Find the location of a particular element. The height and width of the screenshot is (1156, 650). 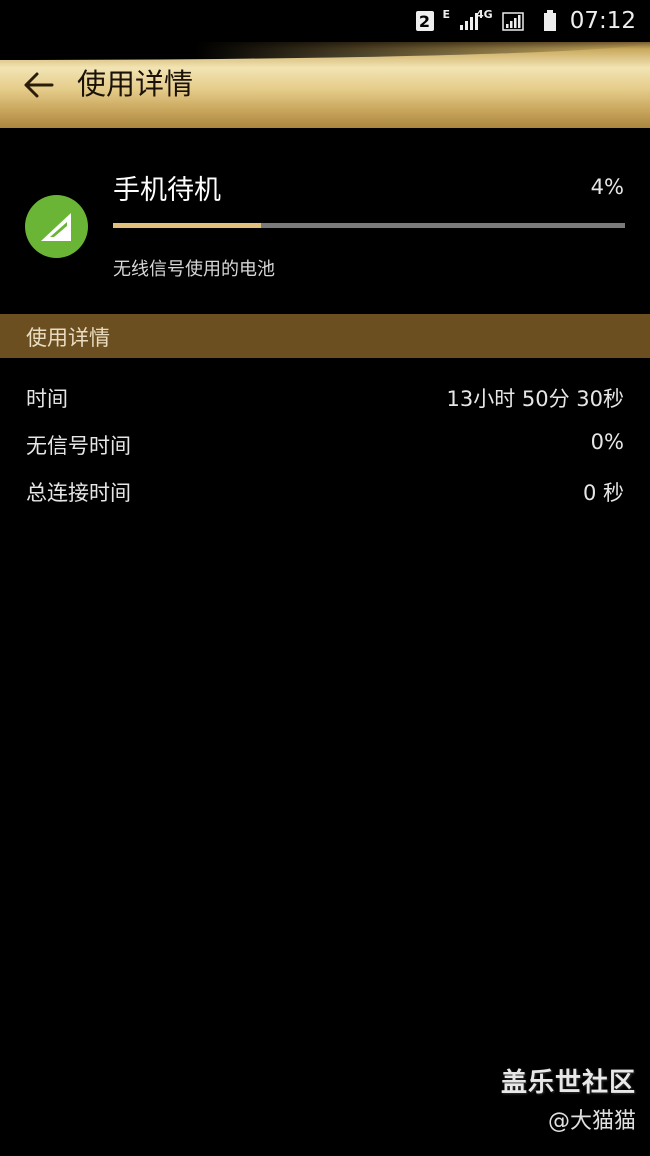

watermark: 盖乐世社区 @大猫猫 is located at coordinates (568, 1098).